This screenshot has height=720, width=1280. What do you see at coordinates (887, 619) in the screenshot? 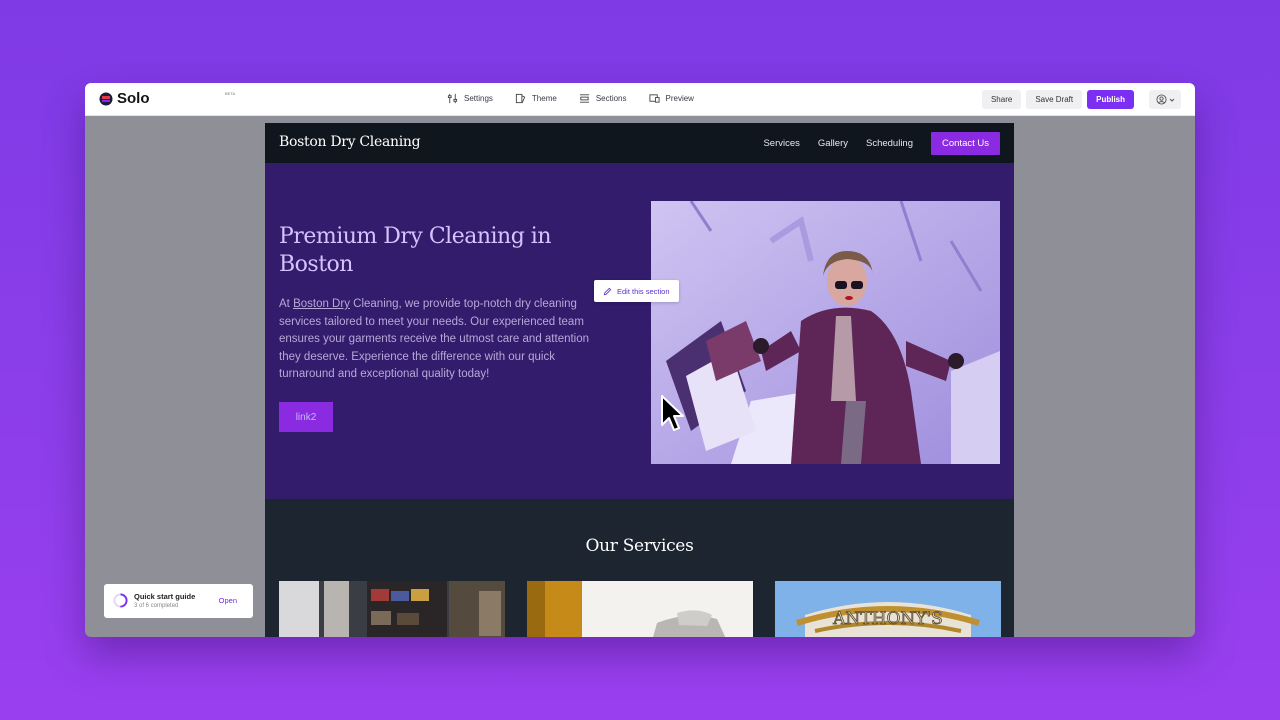
I see `sign-text: ANTHONY'S` at bounding box center [887, 619].